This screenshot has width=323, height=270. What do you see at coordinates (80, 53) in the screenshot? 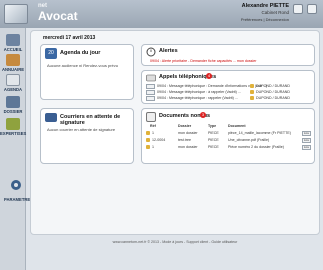
I see `agenda-title: Agenda du jour` at bounding box center [80, 53].